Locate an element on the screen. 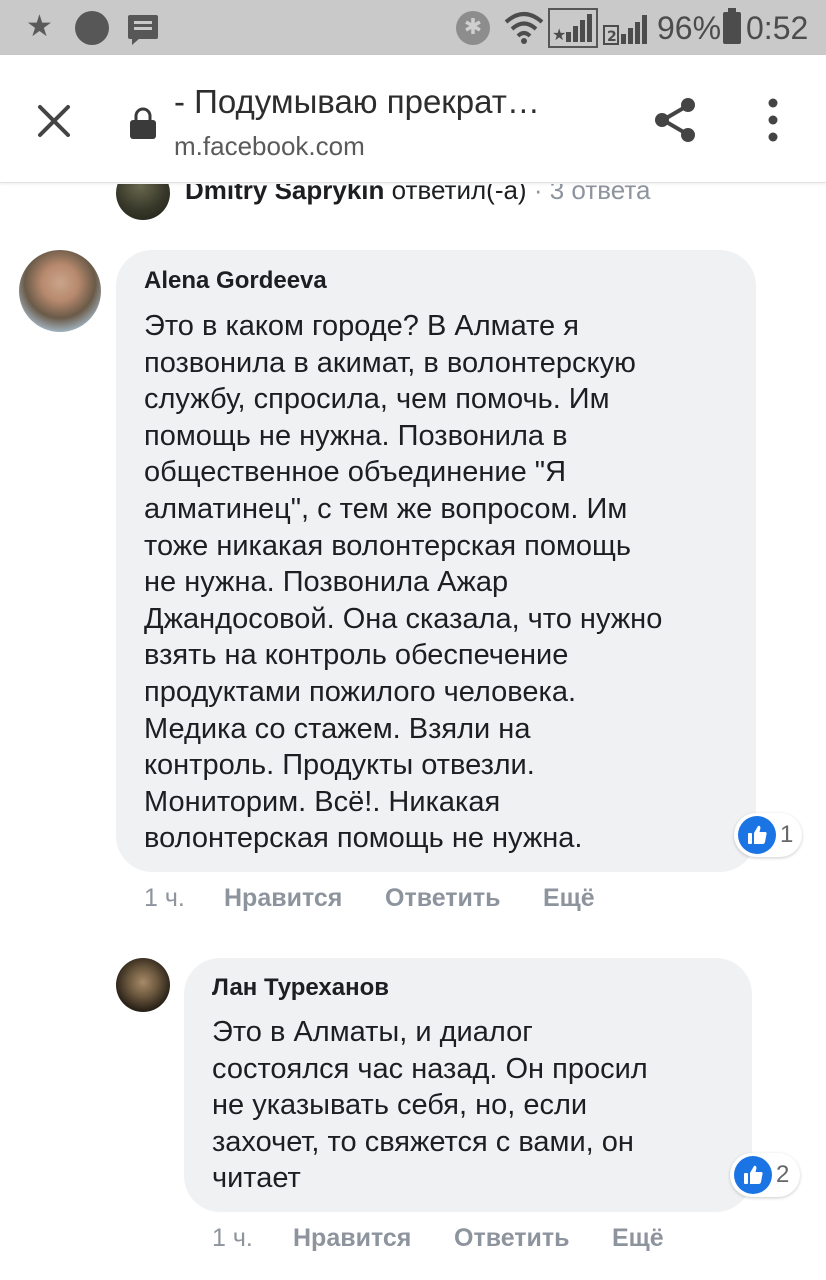 This screenshot has width=826, height=1280. reaction-count: 2 is located at coordinates (783, 1174).